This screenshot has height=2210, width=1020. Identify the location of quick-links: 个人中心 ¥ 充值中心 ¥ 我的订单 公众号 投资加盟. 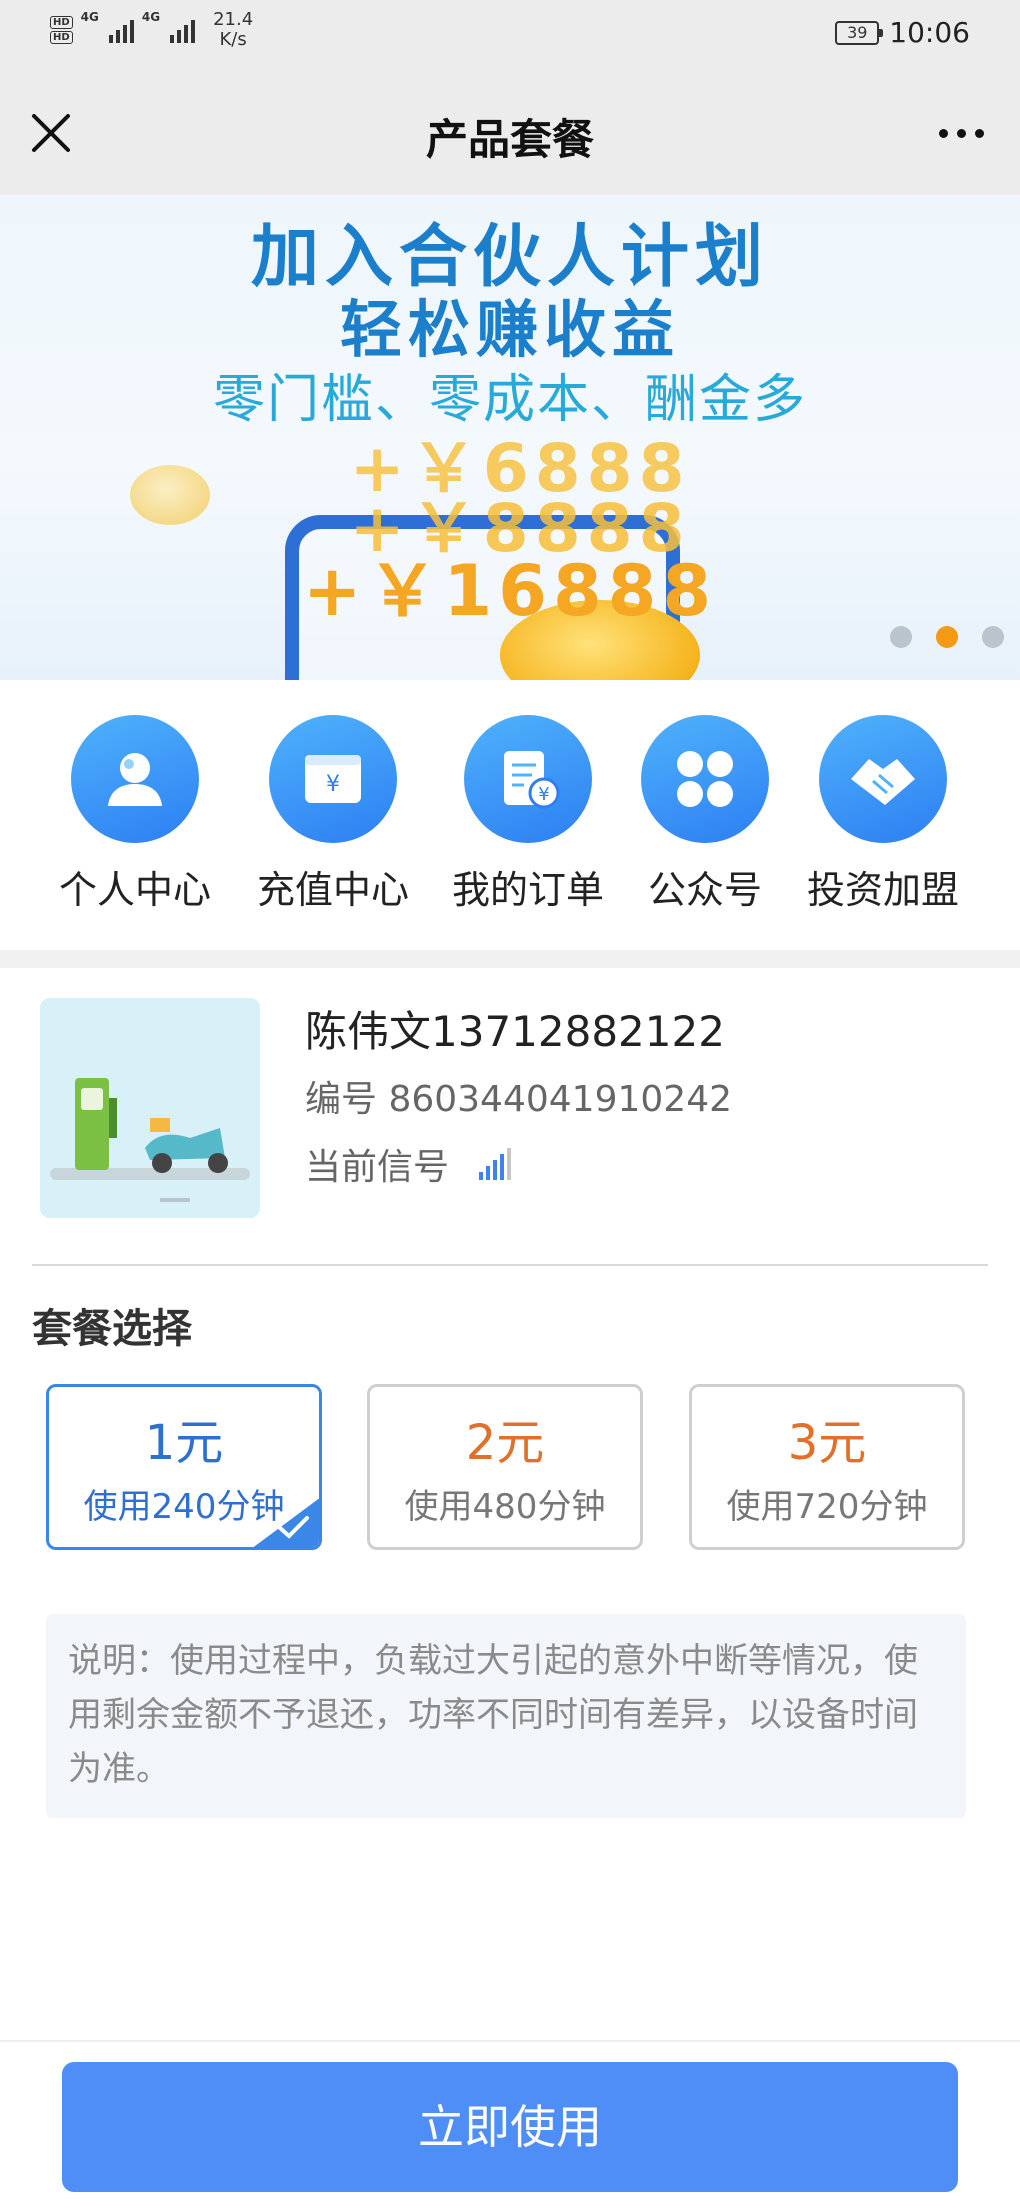
(510, 815).